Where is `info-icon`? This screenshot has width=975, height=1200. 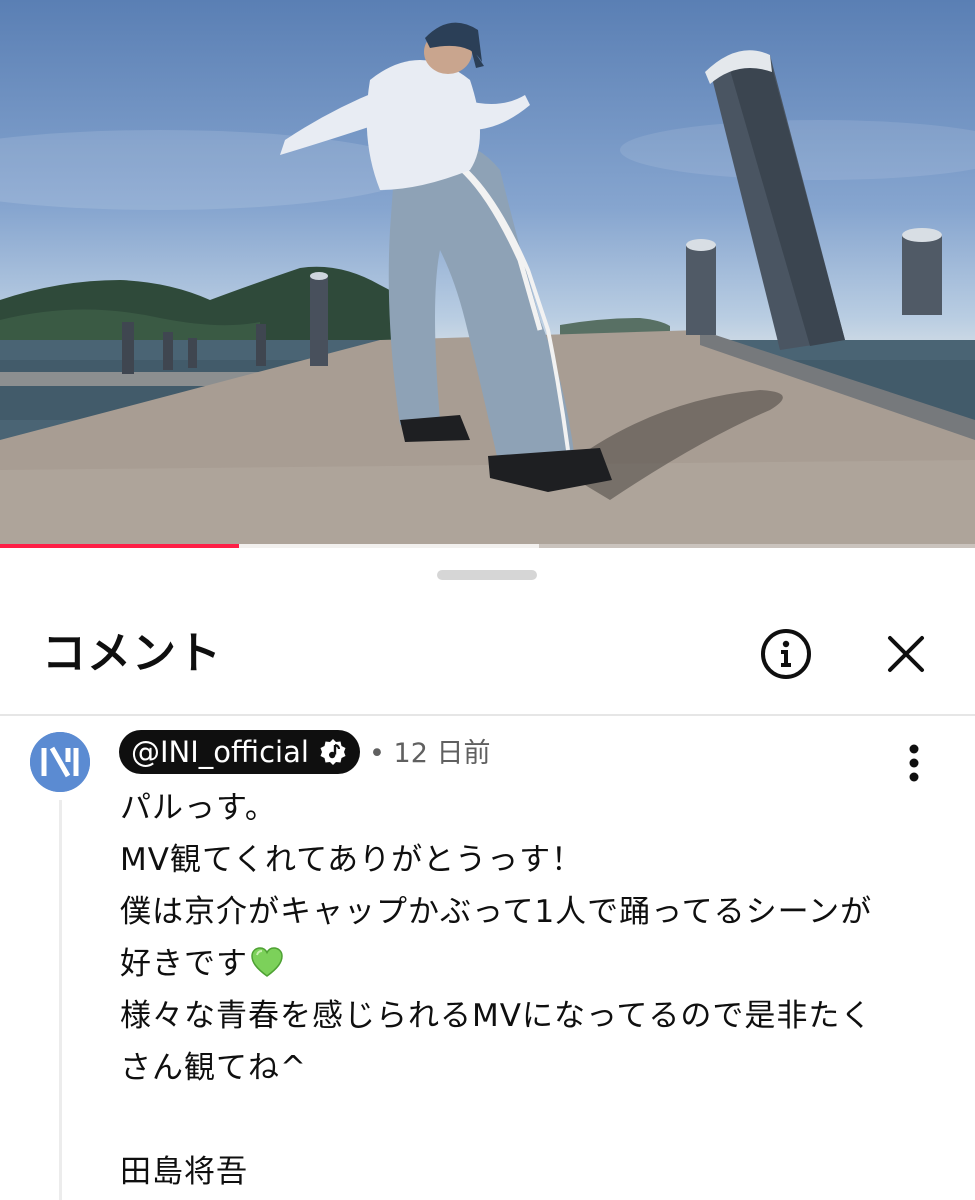
info-icon is located at coordinates (786, 654).